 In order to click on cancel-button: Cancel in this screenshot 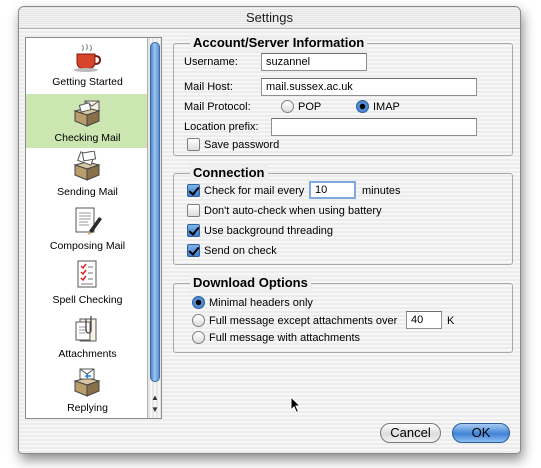, I will do `click(410, 433)`.